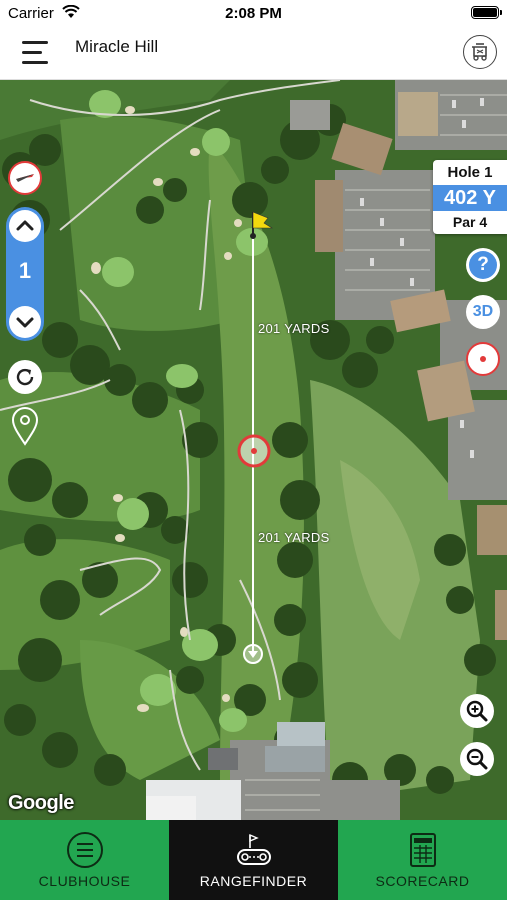  What do you see at coordinates (294, 328) in the screenshot?
I see `yardage-to-pin-label: 201 YARDS` at bounding box center [294, 328].